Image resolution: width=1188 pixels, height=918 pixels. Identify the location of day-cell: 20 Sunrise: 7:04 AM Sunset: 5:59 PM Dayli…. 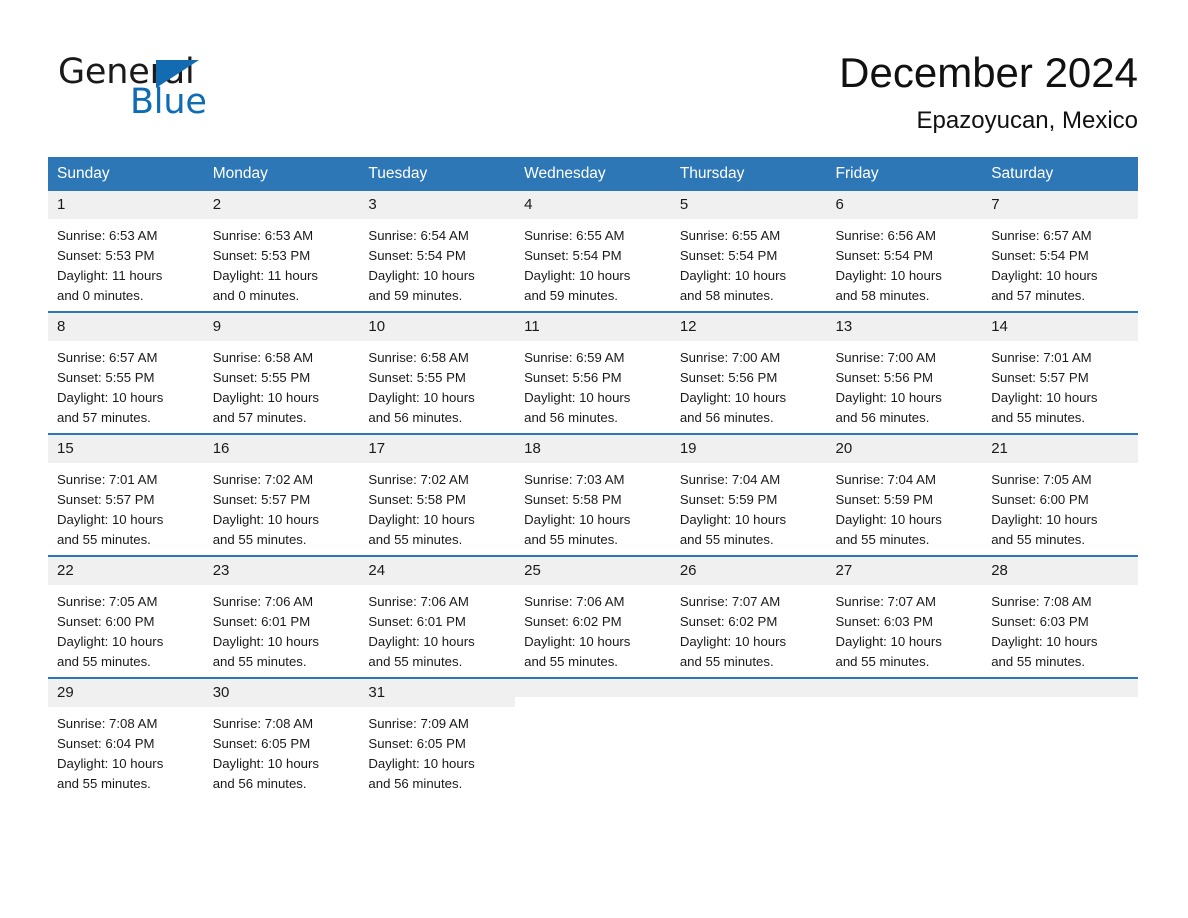
(904, 494).